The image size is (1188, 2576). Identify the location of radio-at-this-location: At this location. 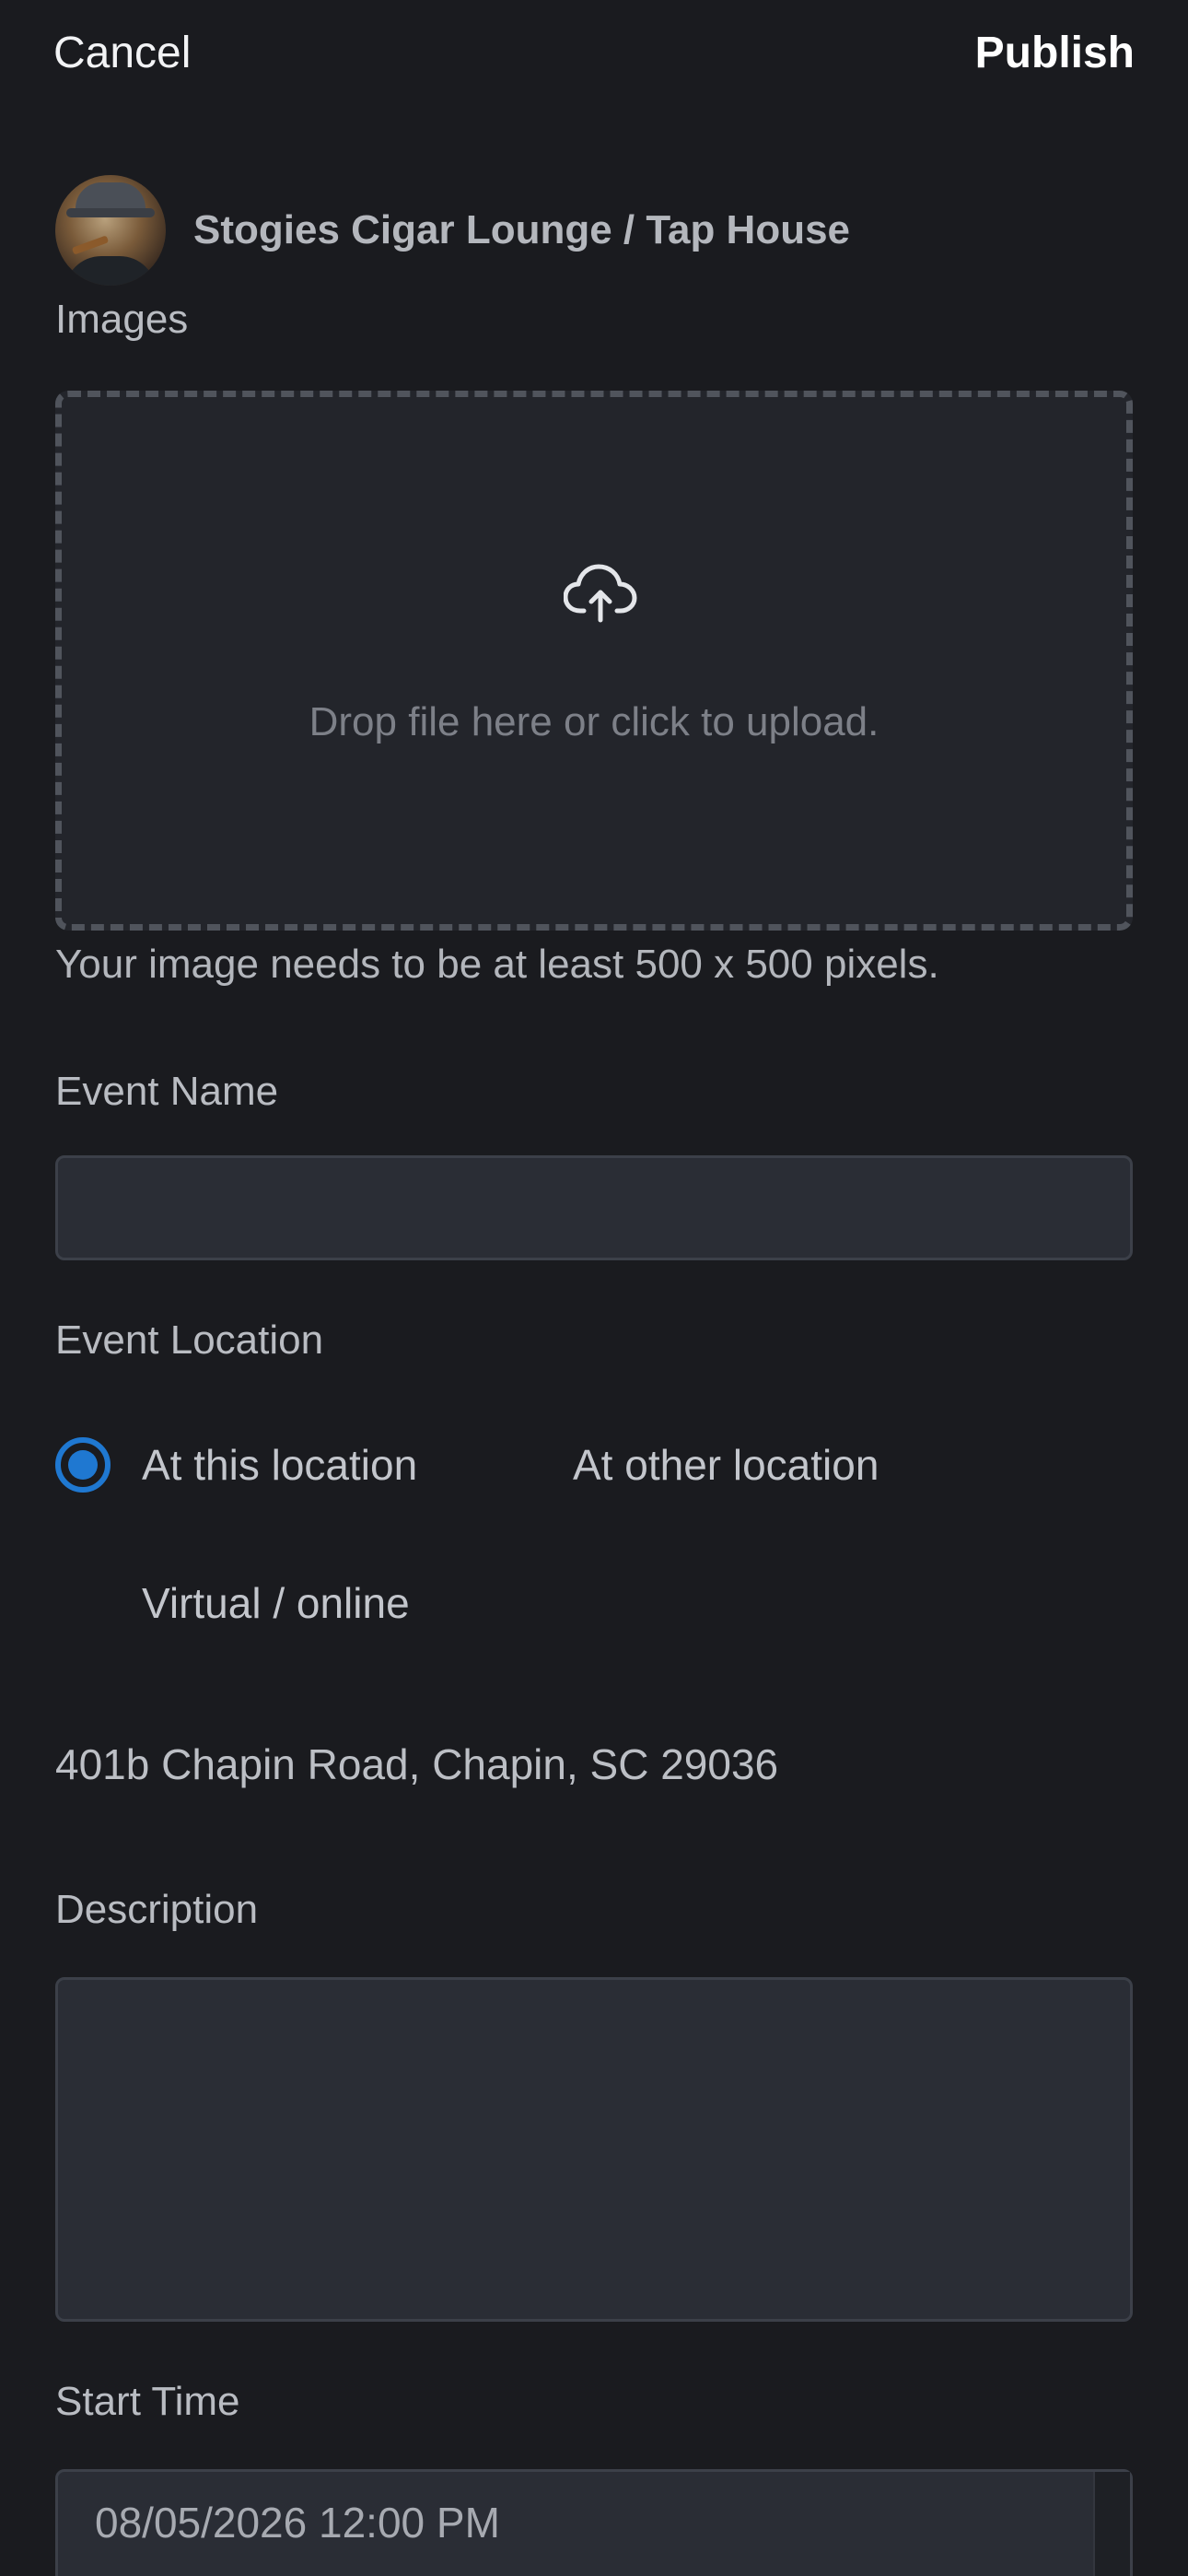
(236, 1465).